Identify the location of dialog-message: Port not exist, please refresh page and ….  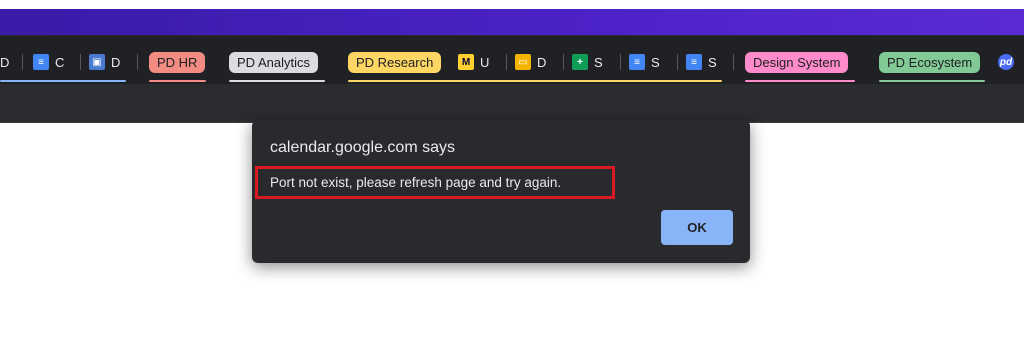
(416, 182).